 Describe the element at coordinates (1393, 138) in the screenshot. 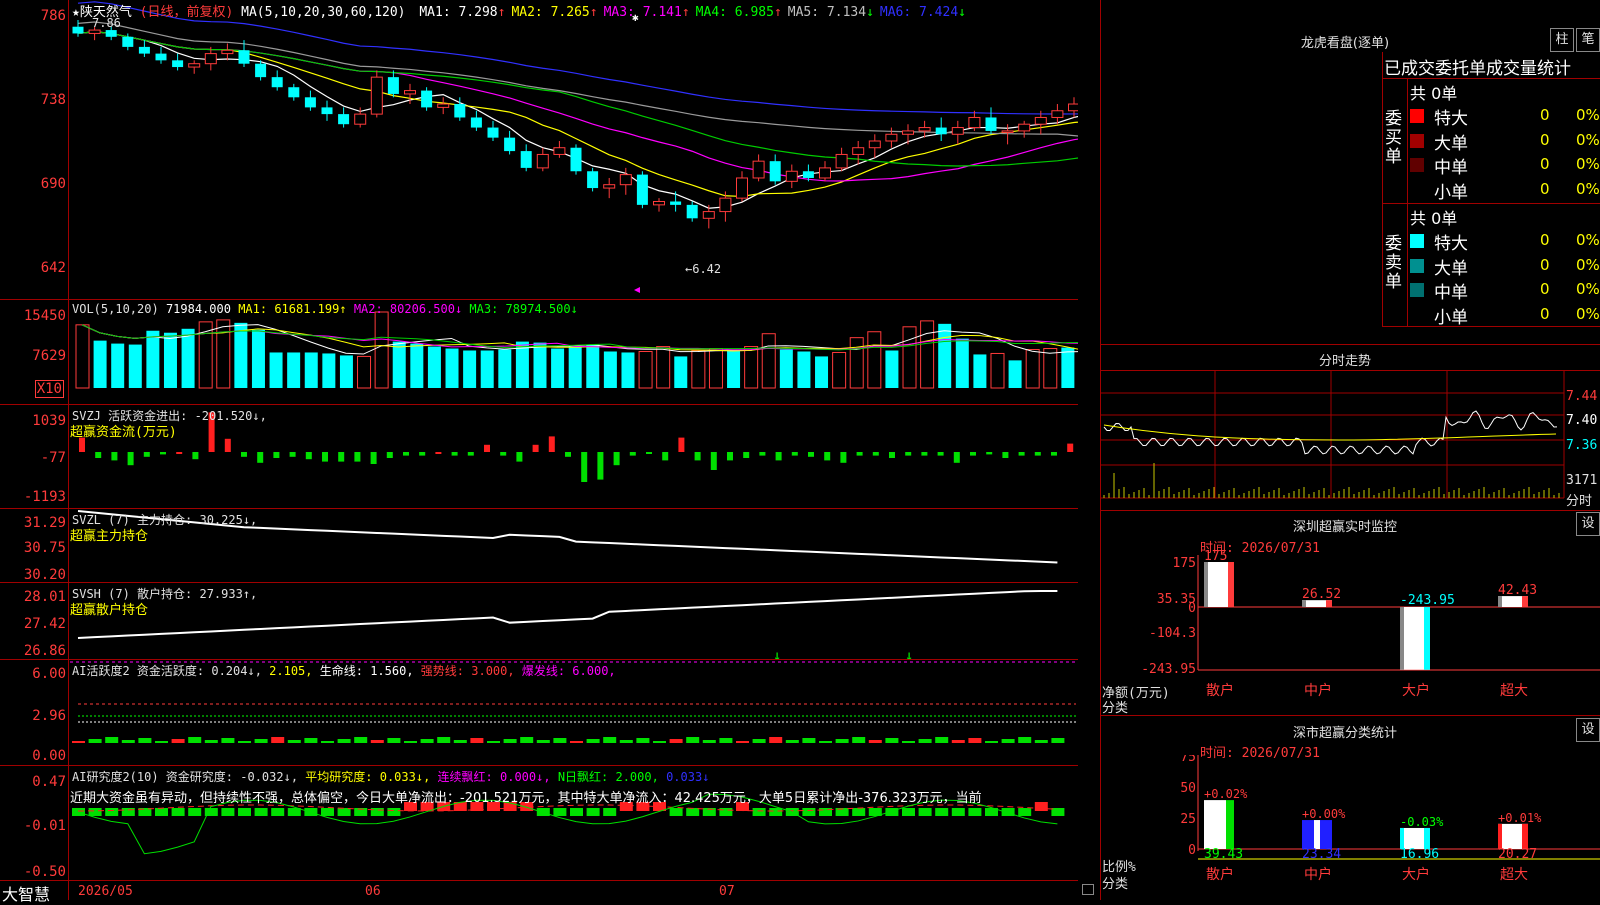

I see `buy-side-label: 委买单` at that location.